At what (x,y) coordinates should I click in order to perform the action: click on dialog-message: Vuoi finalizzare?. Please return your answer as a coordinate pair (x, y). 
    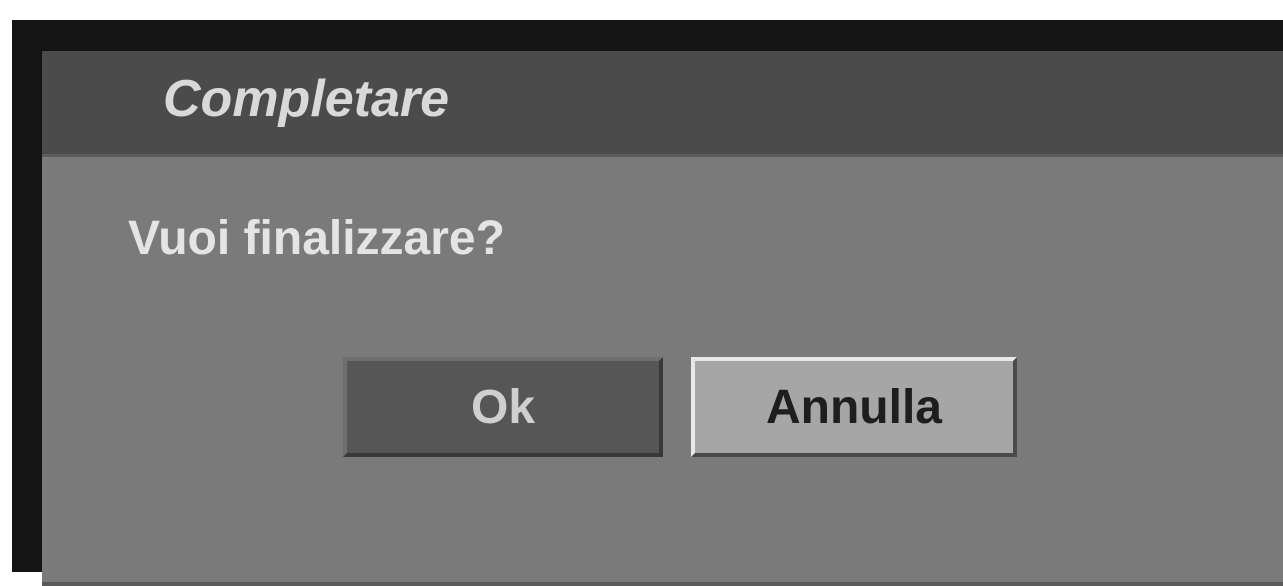
    Looking at the image, I should click on (316, 238).